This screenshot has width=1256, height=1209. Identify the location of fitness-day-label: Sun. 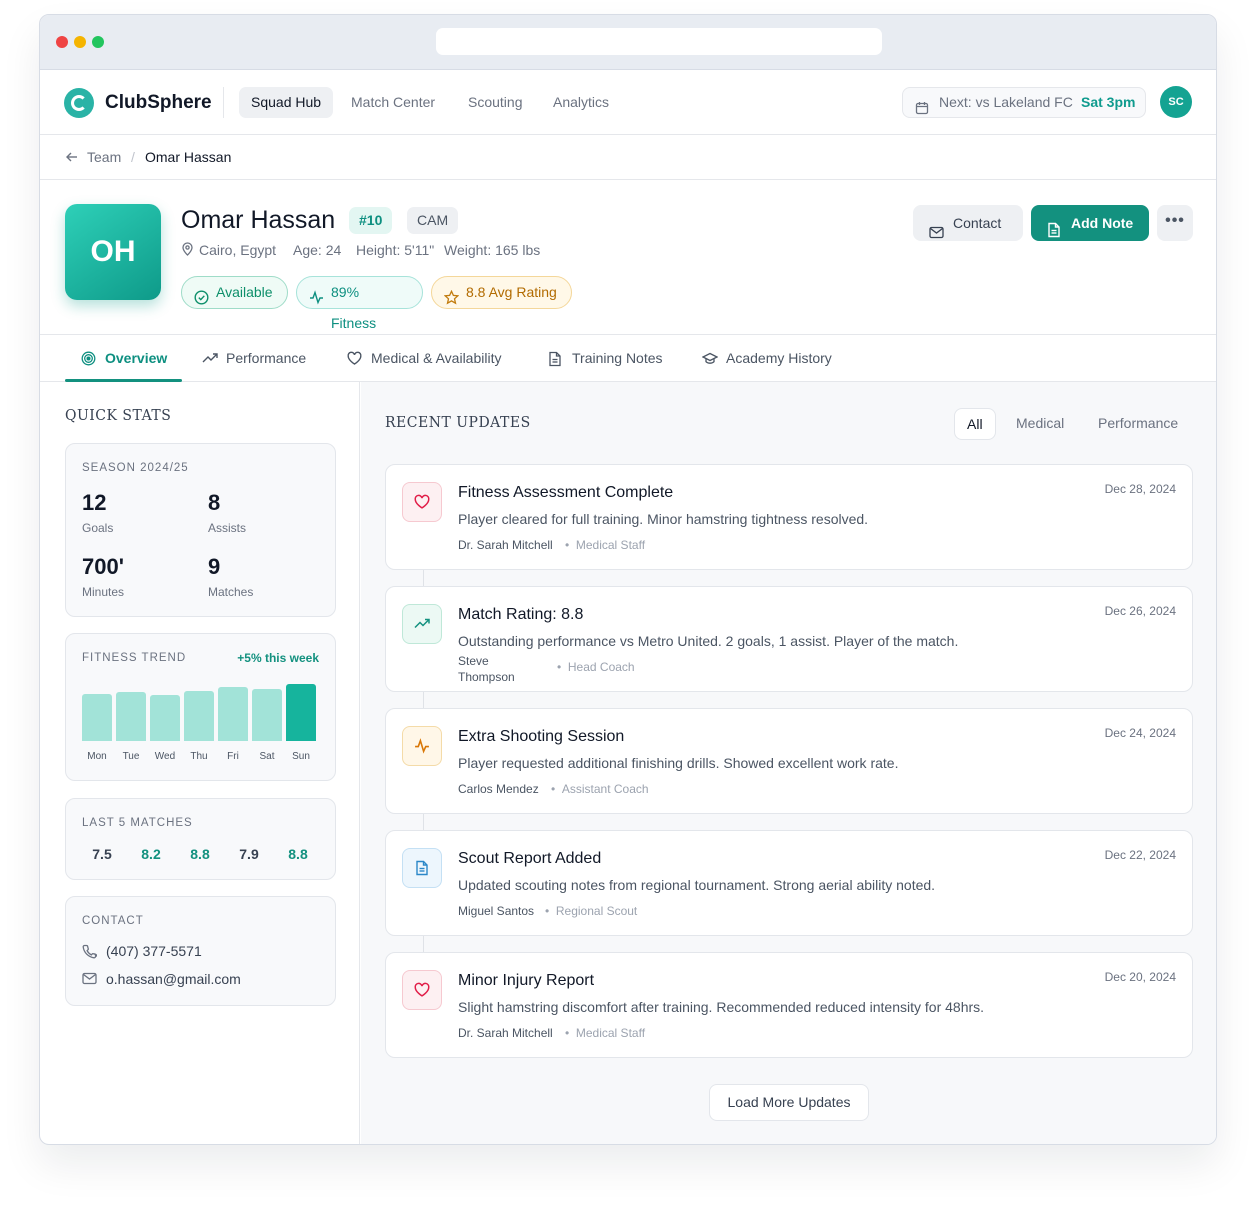
(301, 756).